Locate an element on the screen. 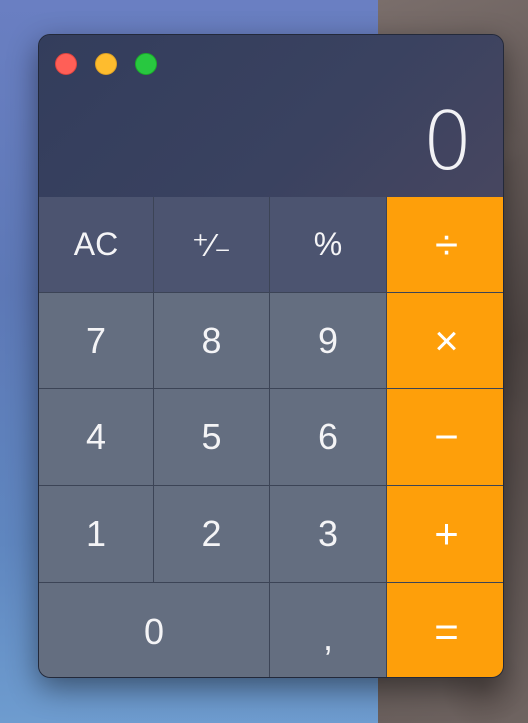 Image resolution: width=528 pixels, height=723 pixels. divide-button: ÷ is located at coordinates (445, 244).